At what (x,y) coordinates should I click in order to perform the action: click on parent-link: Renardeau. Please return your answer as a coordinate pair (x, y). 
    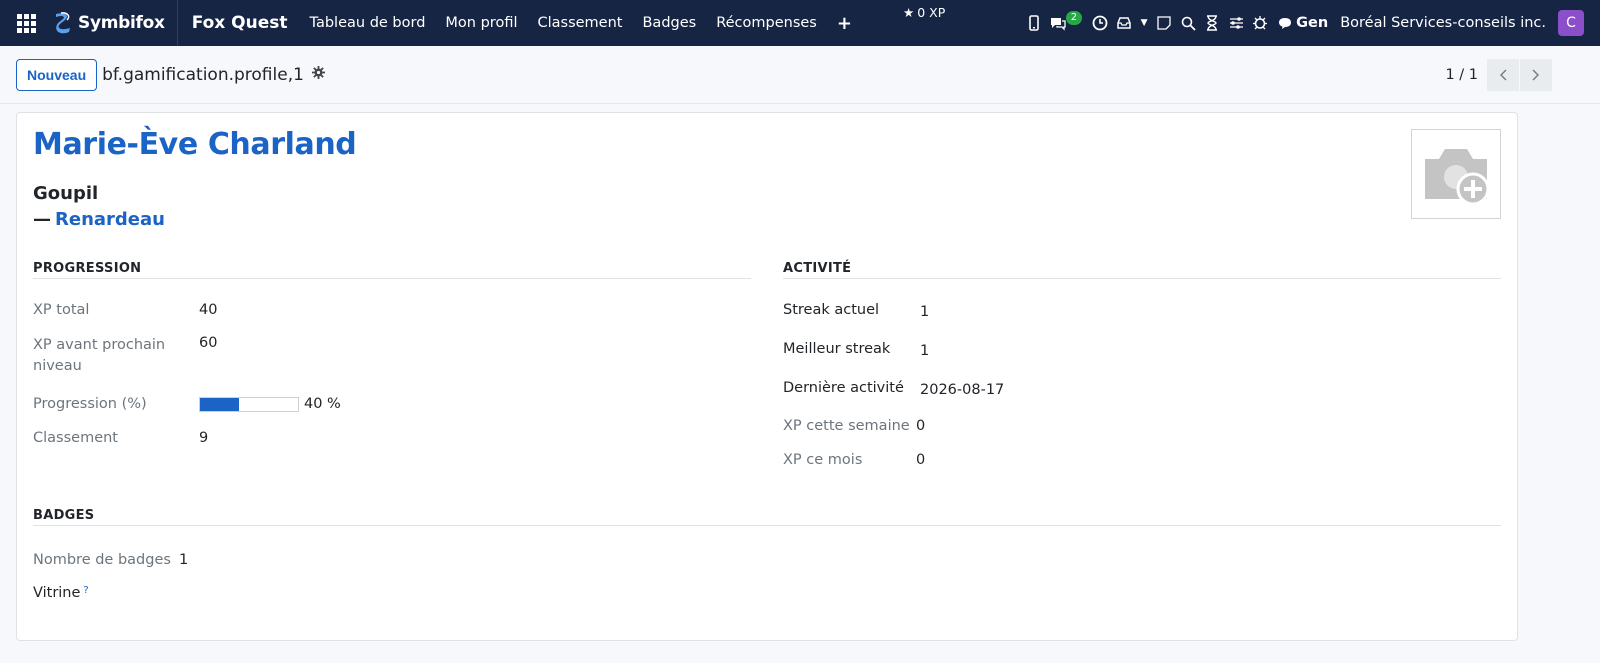
    Looking at the image, I should click on (110, 219).